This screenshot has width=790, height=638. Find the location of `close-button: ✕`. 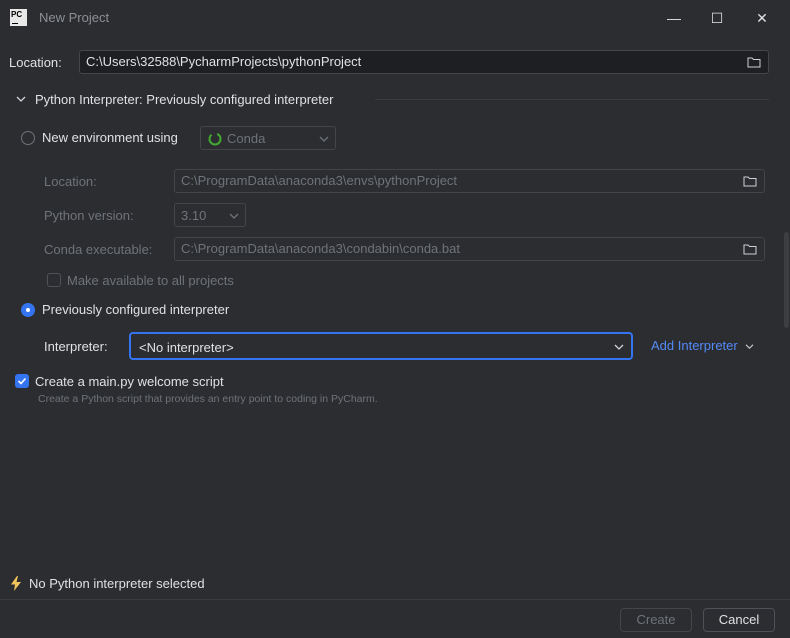

close-button: ✕ is located at coordinates (762, 18).